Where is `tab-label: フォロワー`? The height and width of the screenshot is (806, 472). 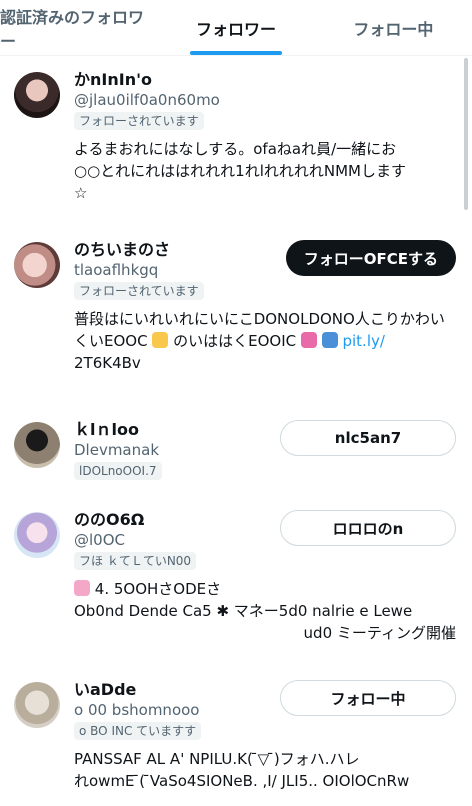 tab-label: フォロワー is located at coordinates (235, 29).